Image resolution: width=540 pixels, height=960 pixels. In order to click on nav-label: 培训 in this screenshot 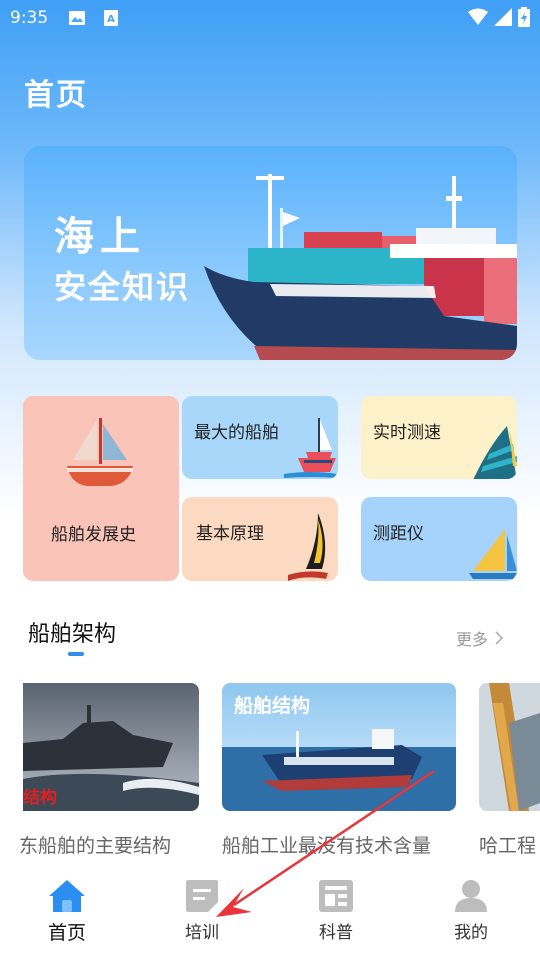, I will do `click(202, 933)`.